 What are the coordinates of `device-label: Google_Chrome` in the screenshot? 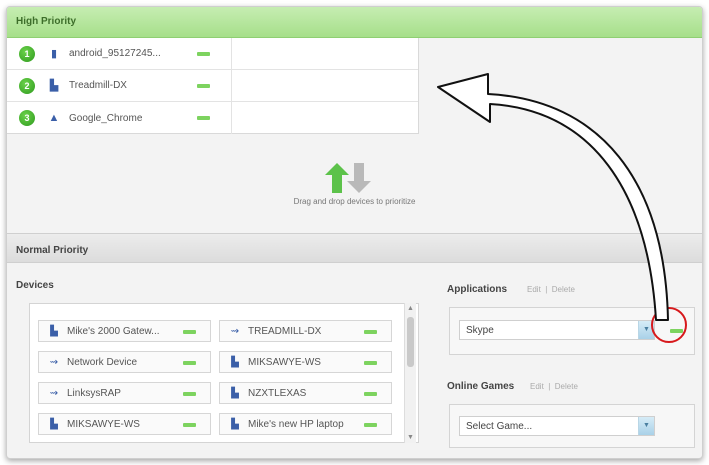 It's located at (106, 118).